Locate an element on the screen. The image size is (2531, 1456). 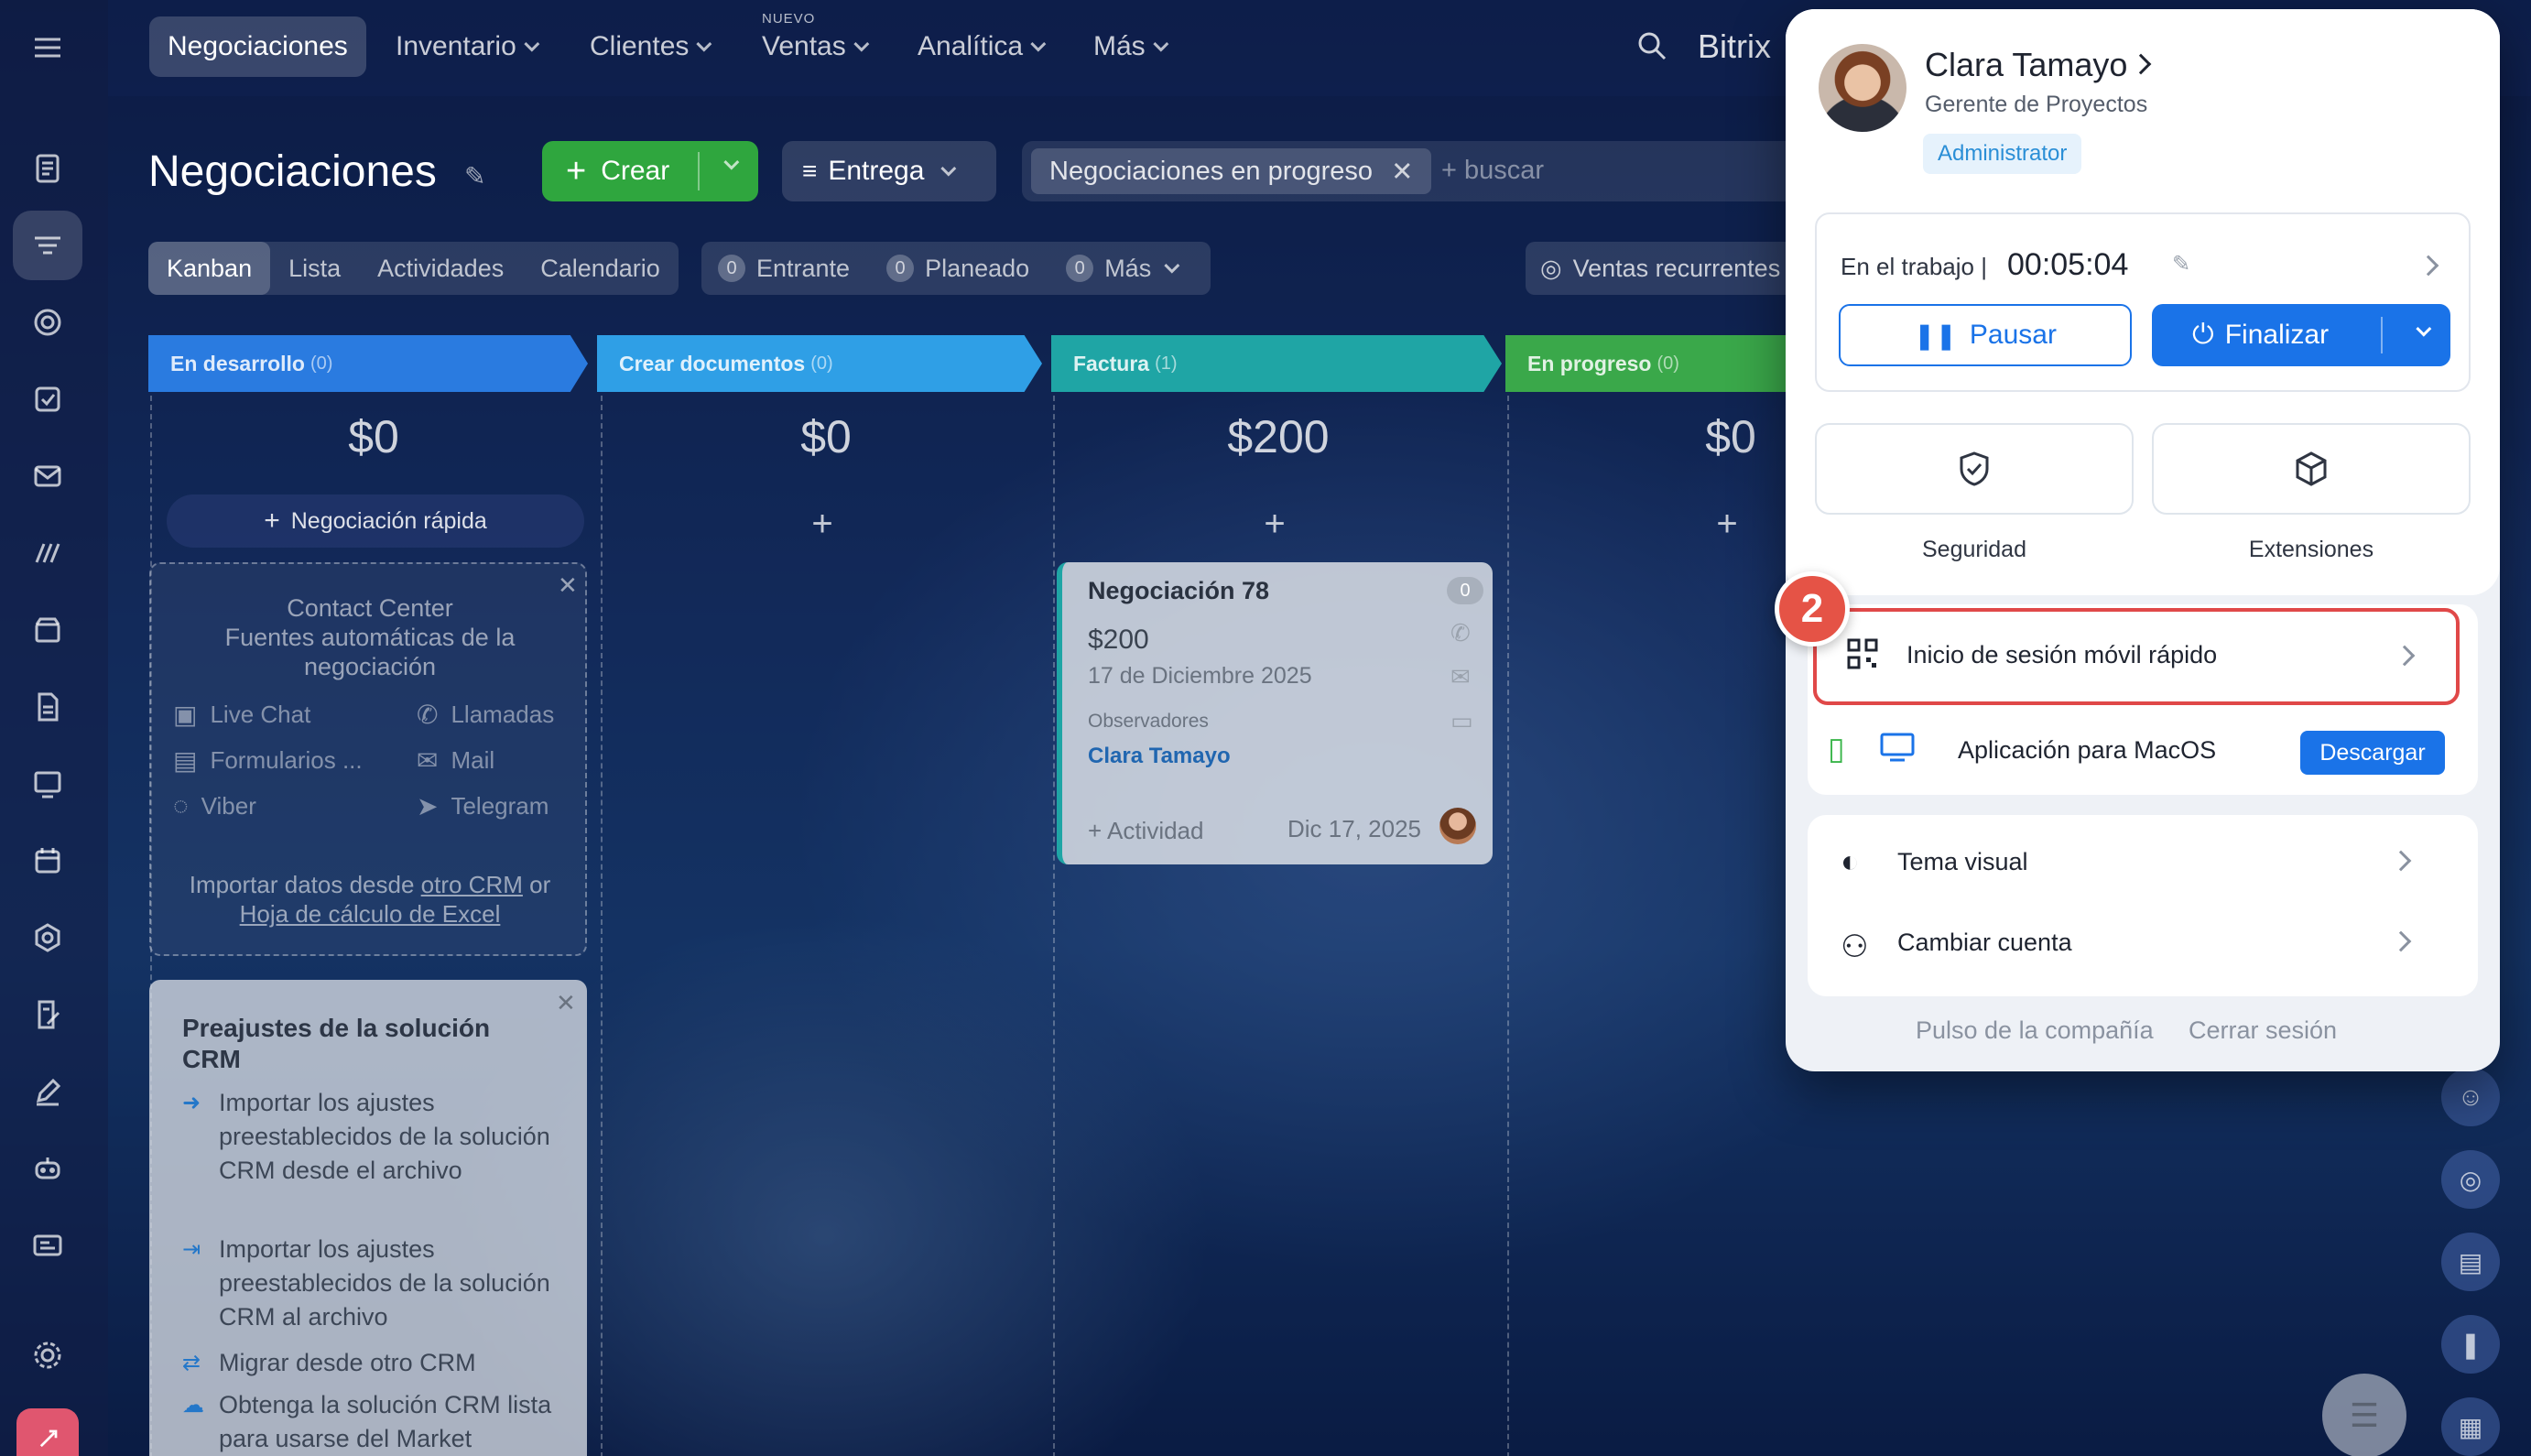
plus-icon: + is located at coordinates (576, 170).